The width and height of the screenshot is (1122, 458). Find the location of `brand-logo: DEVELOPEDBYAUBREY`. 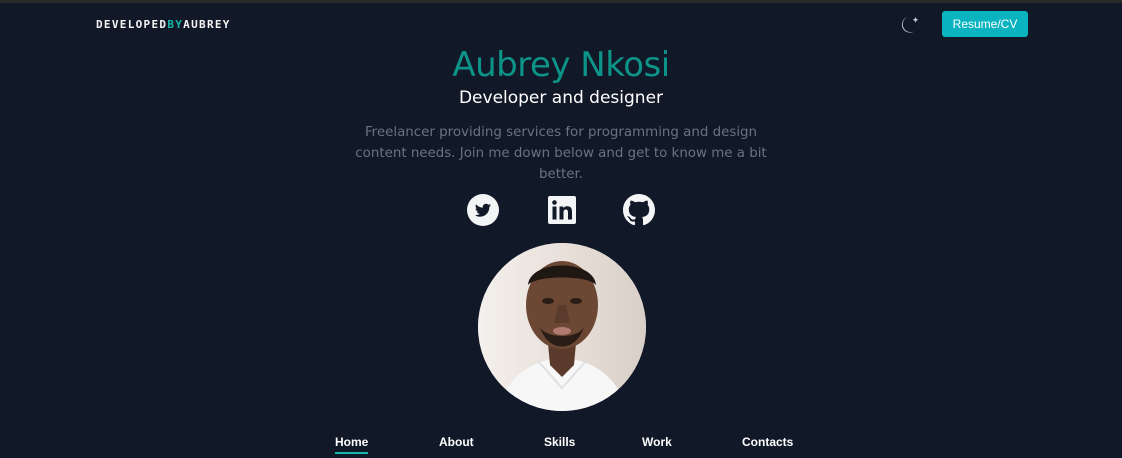

brand-logo: DEVELOPEDBYAUBREY is located at coordinates (163, 24).